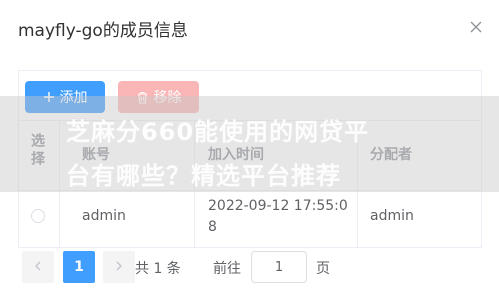  What do you see at coordinates (104, 216) in the screenshot?
I see `cell-account: admin` at bounding box center [104, 216].